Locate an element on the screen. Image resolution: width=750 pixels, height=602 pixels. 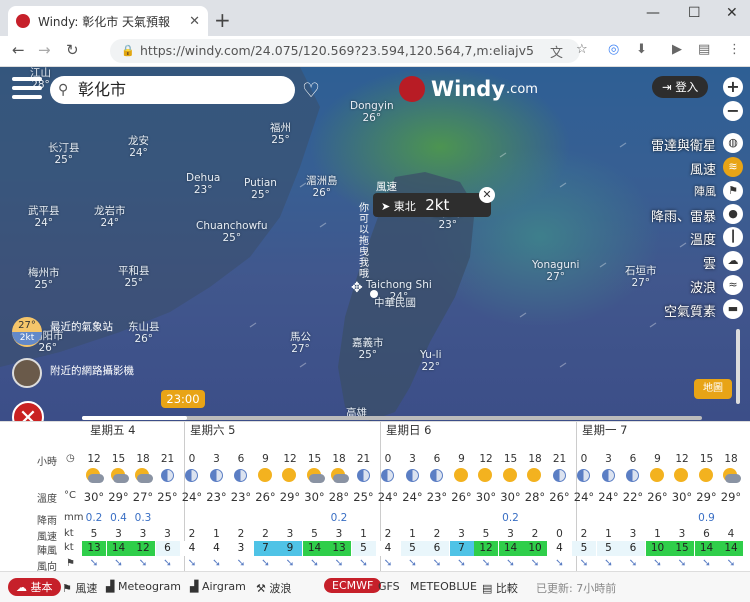
main-menu-button is located at coordinates (27, 89).